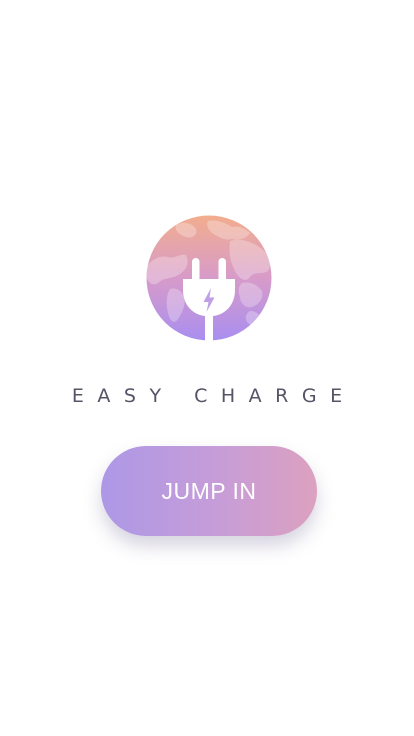 This screenshot has width=414, height=736. I want to click on globe-plug-icon, so click(209, 278).